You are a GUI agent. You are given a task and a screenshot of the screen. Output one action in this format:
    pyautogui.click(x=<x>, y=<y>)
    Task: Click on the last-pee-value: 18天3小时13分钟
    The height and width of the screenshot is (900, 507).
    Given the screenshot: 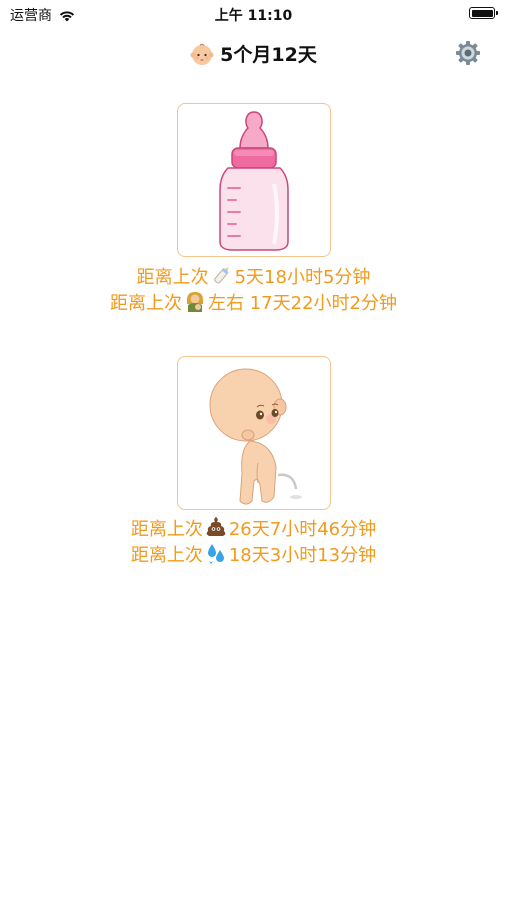 What is the action you would take?
    pyautogui.click(x=302, y=555)
    